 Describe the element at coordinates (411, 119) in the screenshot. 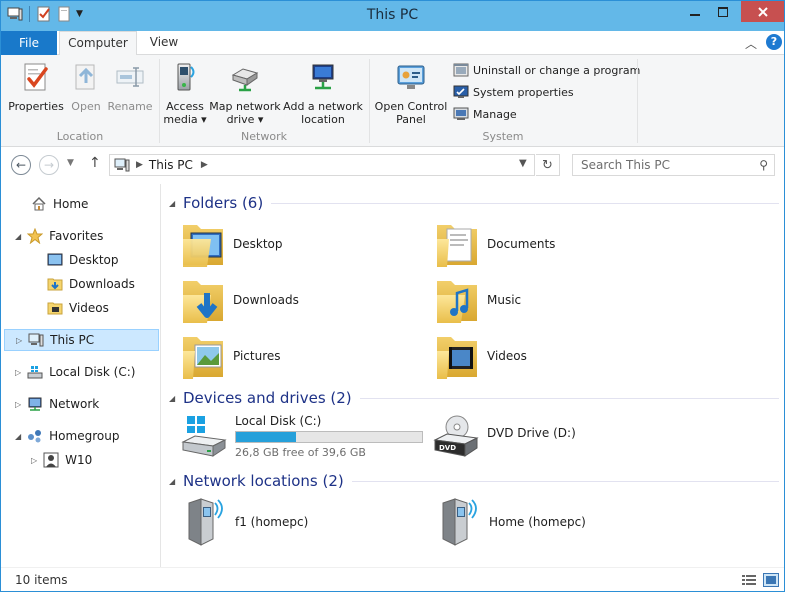

I see `control-panel-label-2: Panel` at that location.